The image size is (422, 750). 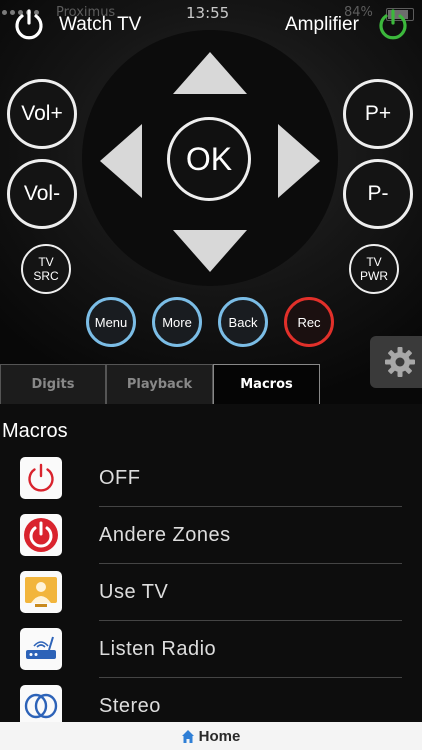 What do you see at coordinates (374, 276) in the screenshot?
I see `tv-power-line2: PWR` at bounding box center [374, 276].